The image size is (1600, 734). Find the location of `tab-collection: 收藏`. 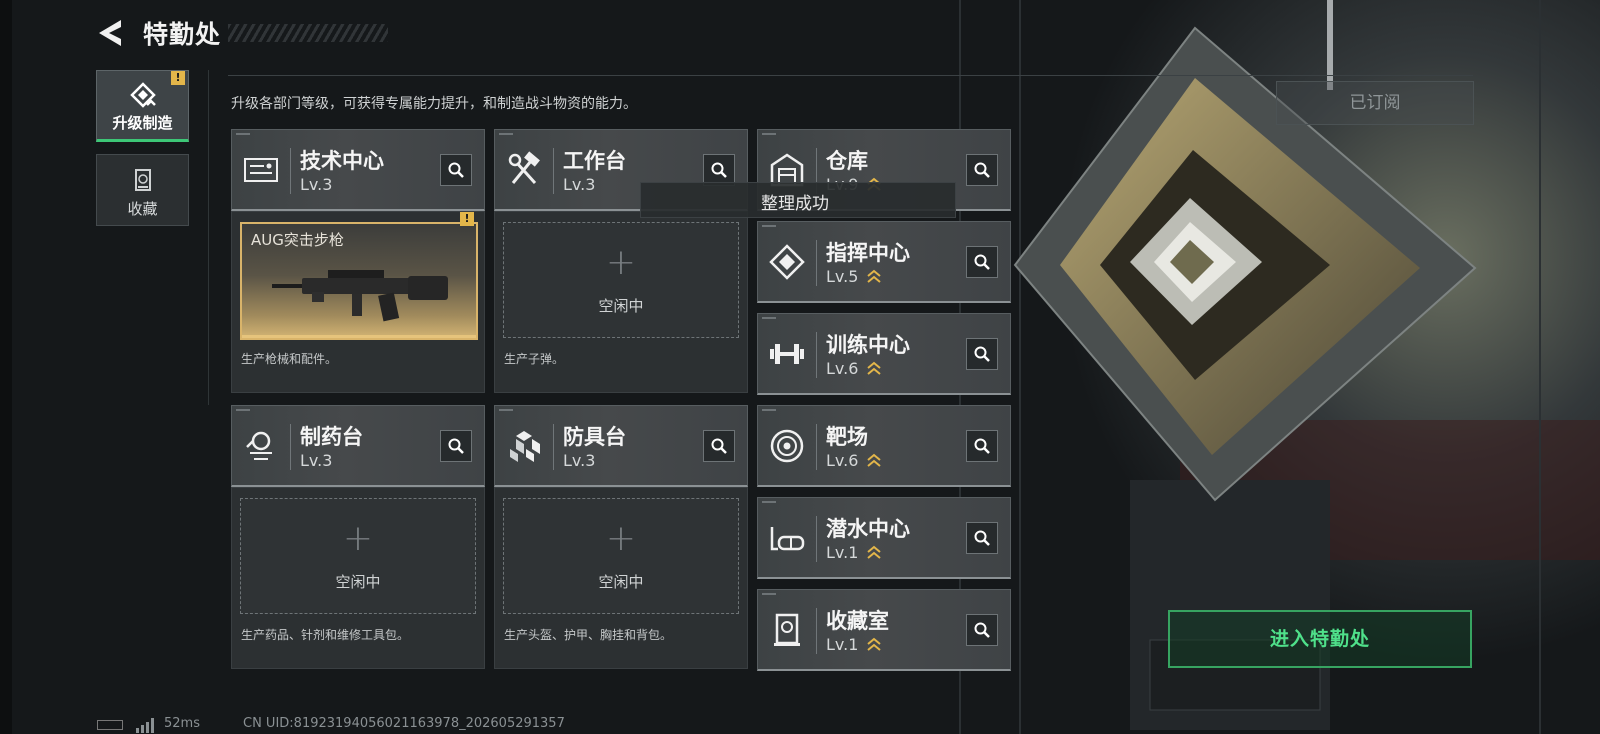

tab-collection: 收藏 is located at coordinates (142, 190).